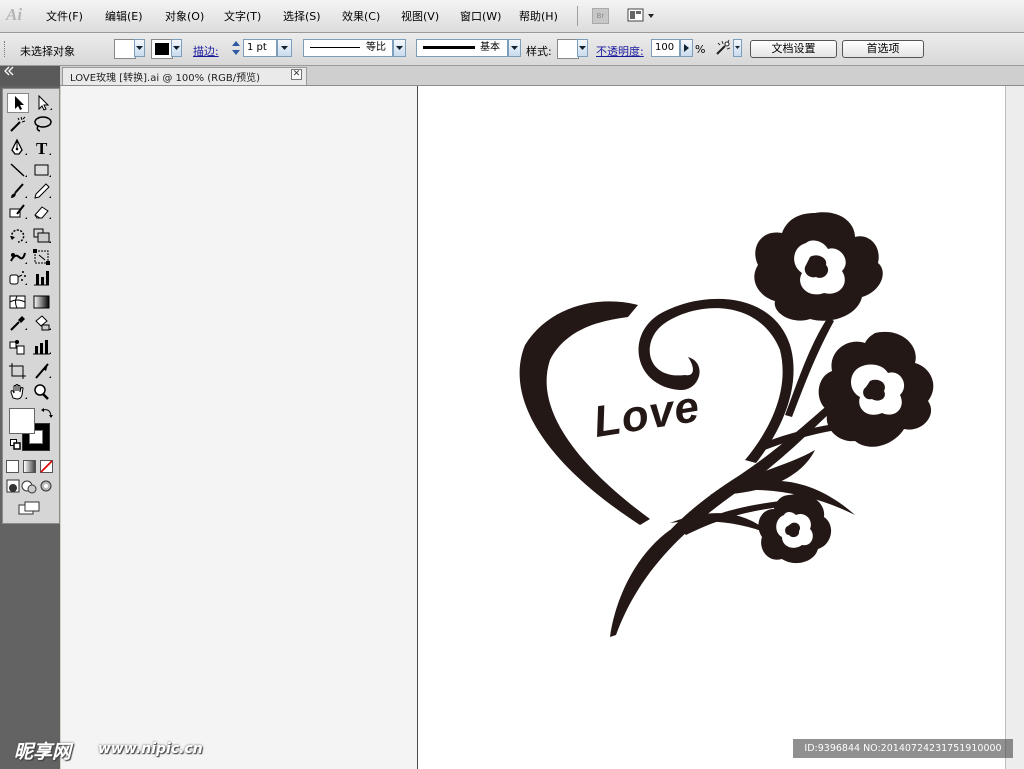 The height and width of the screenshot is (769, 1024). What do you see at coordinates (686, 48) in the screenshot?
I see `opacity-slider-button` at bounding box center [686, 48].